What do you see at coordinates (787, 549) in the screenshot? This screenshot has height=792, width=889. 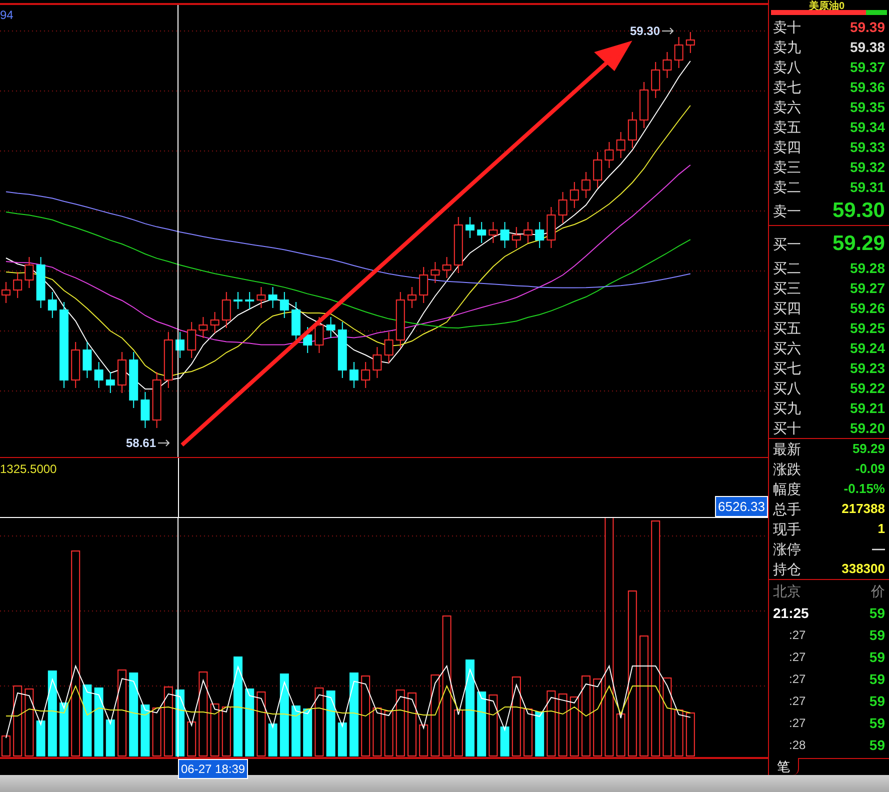 I see `stat-label: 涨停` at bounding box center [787, 549].